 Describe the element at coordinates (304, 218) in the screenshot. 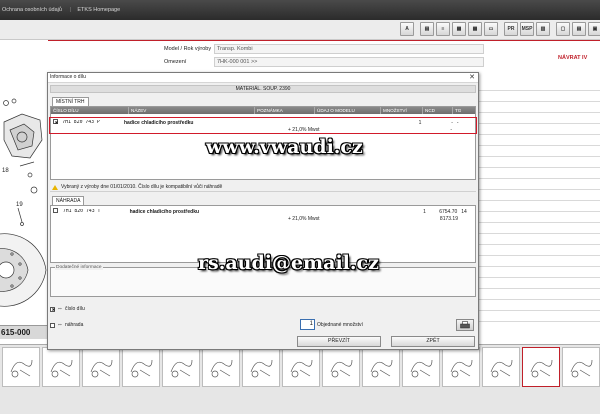

I see `vat-note: + 21,0% Mwst` at that location.